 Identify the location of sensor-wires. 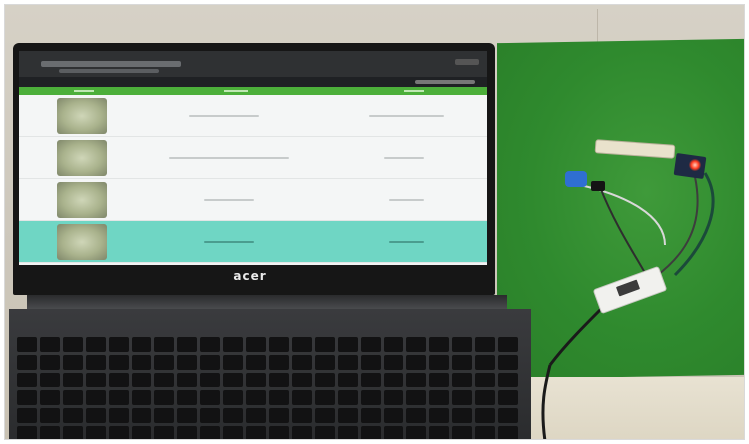
(628, 305).